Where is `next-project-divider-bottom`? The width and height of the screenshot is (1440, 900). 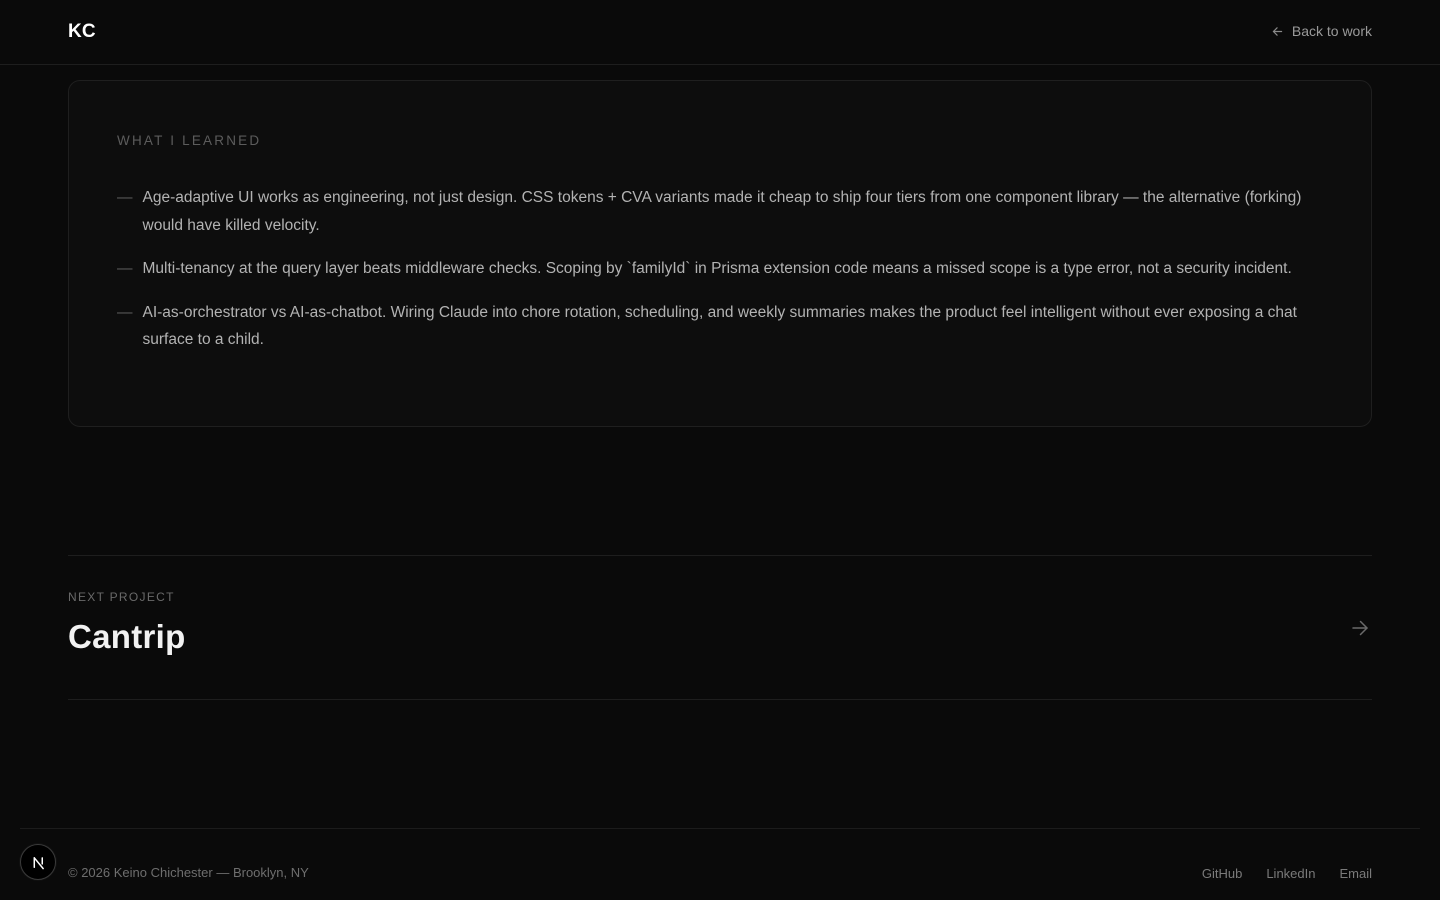
next-project-divider-bottom is located at coordinates (720, 699).